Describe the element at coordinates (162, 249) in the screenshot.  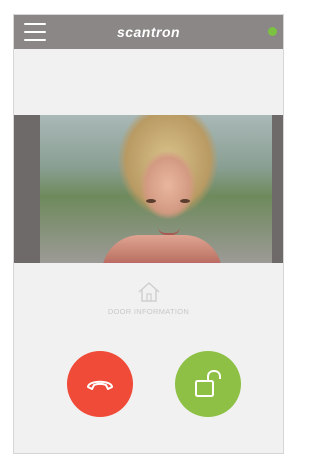
I see `person-shoulders` at that location.